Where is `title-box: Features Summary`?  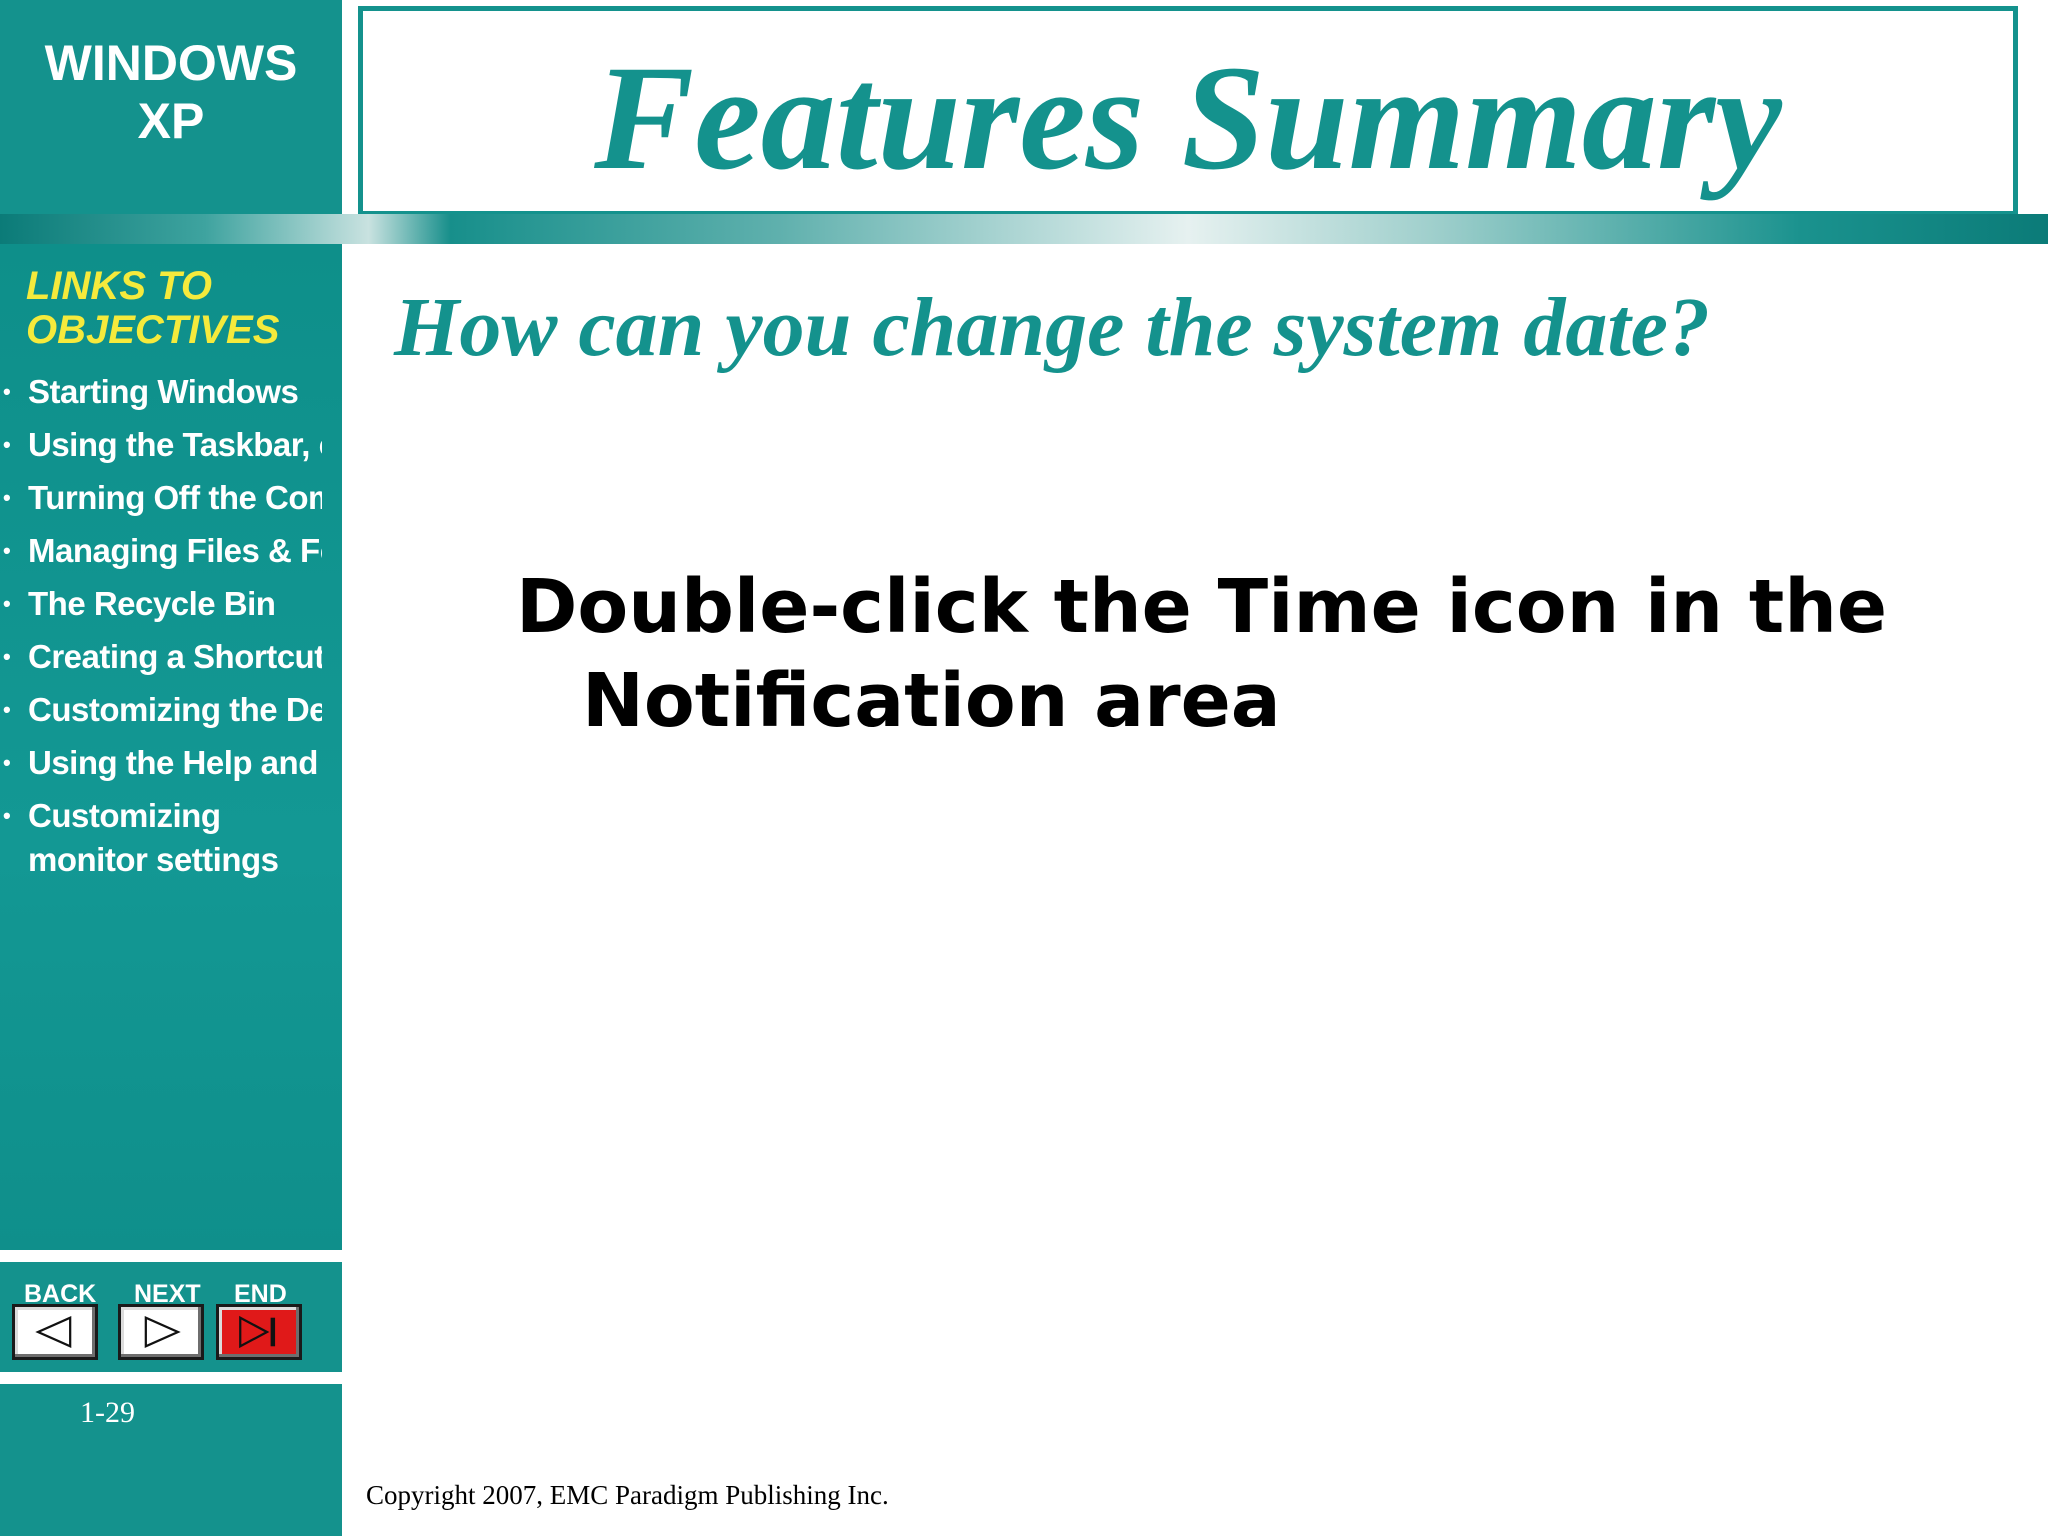
title-box: Features Summary is located at coordinates (1188, 111).